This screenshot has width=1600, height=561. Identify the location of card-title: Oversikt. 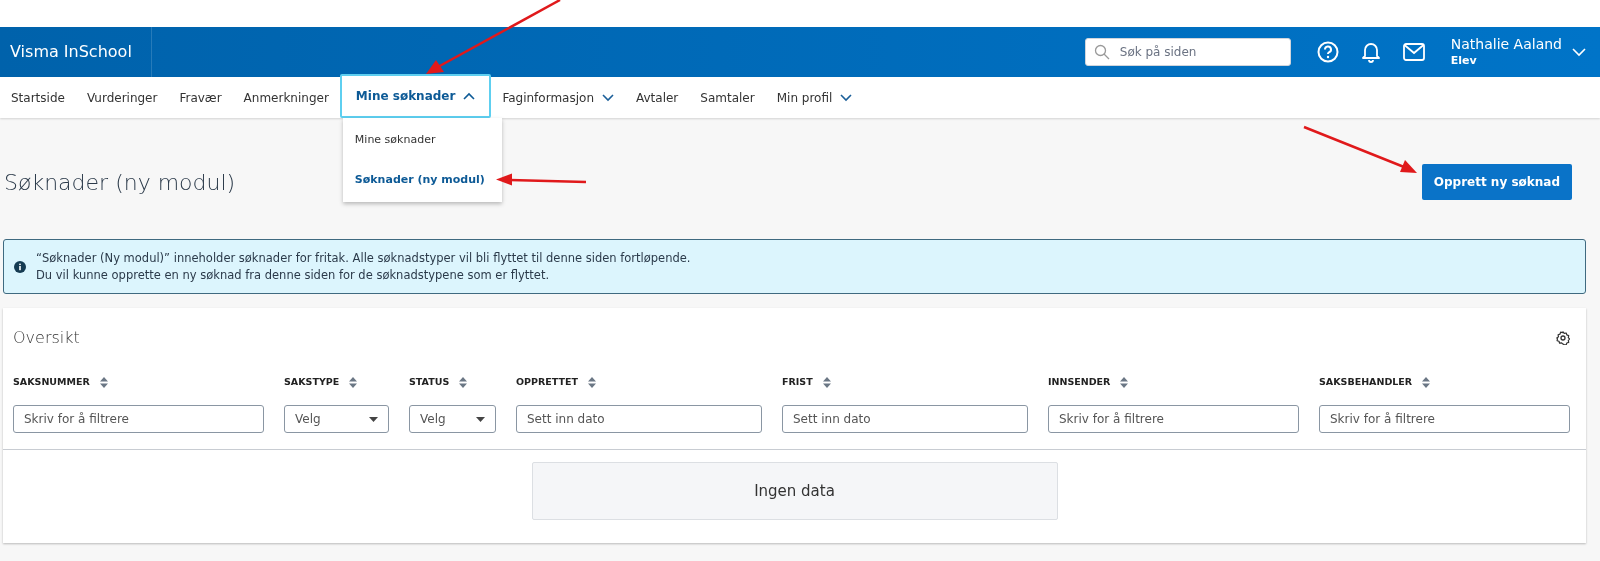
(46, 338).